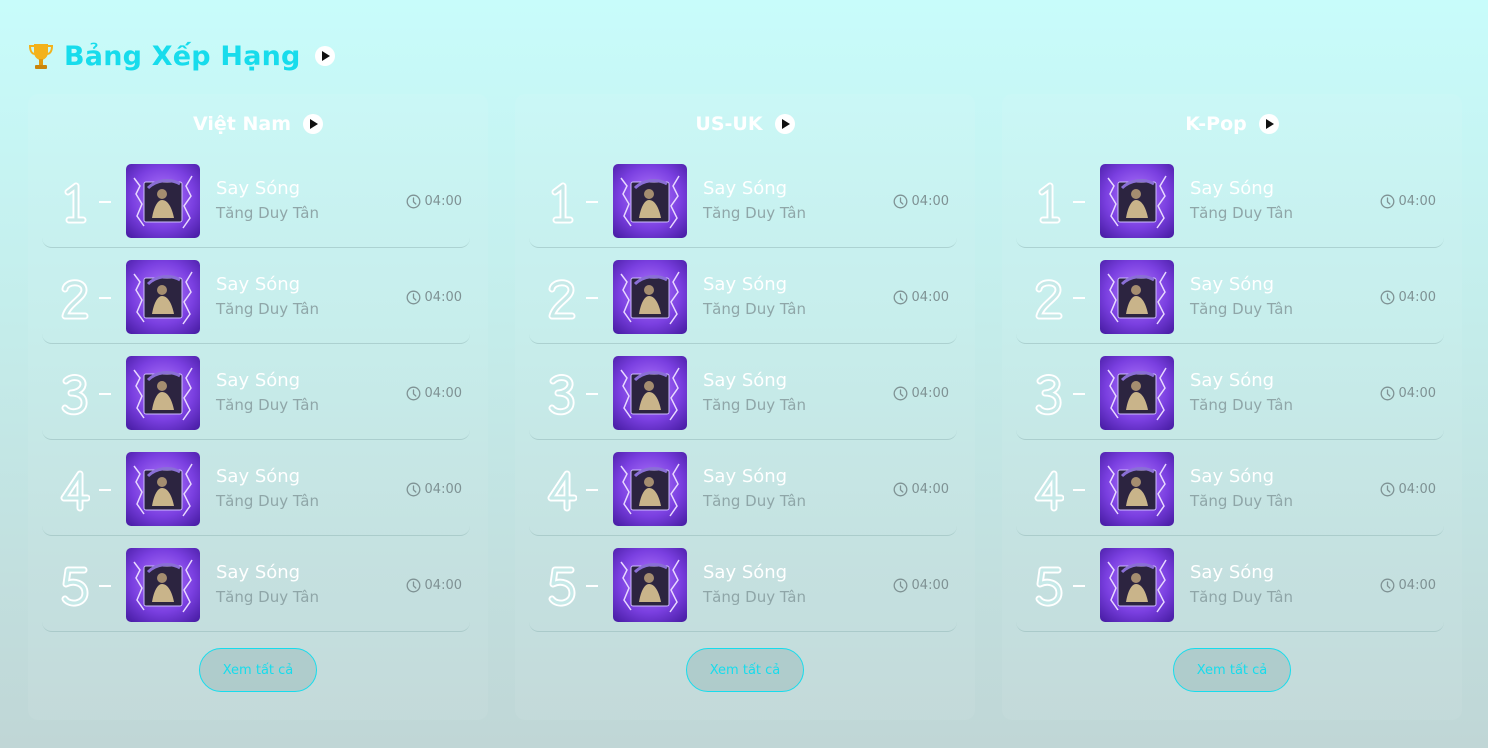  I want to click on play-all-button, so click(324, 56).